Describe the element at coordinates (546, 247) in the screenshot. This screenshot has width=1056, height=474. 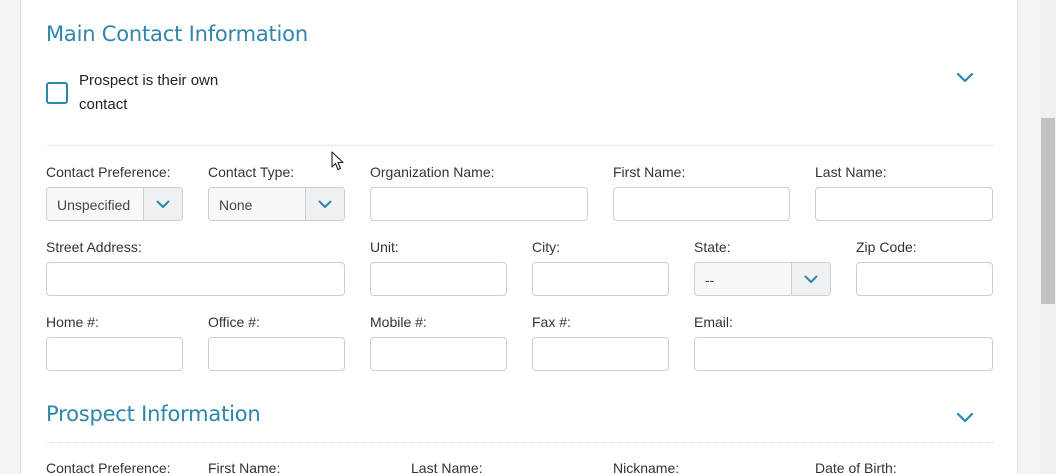
I see `city-label: City:` at that location.